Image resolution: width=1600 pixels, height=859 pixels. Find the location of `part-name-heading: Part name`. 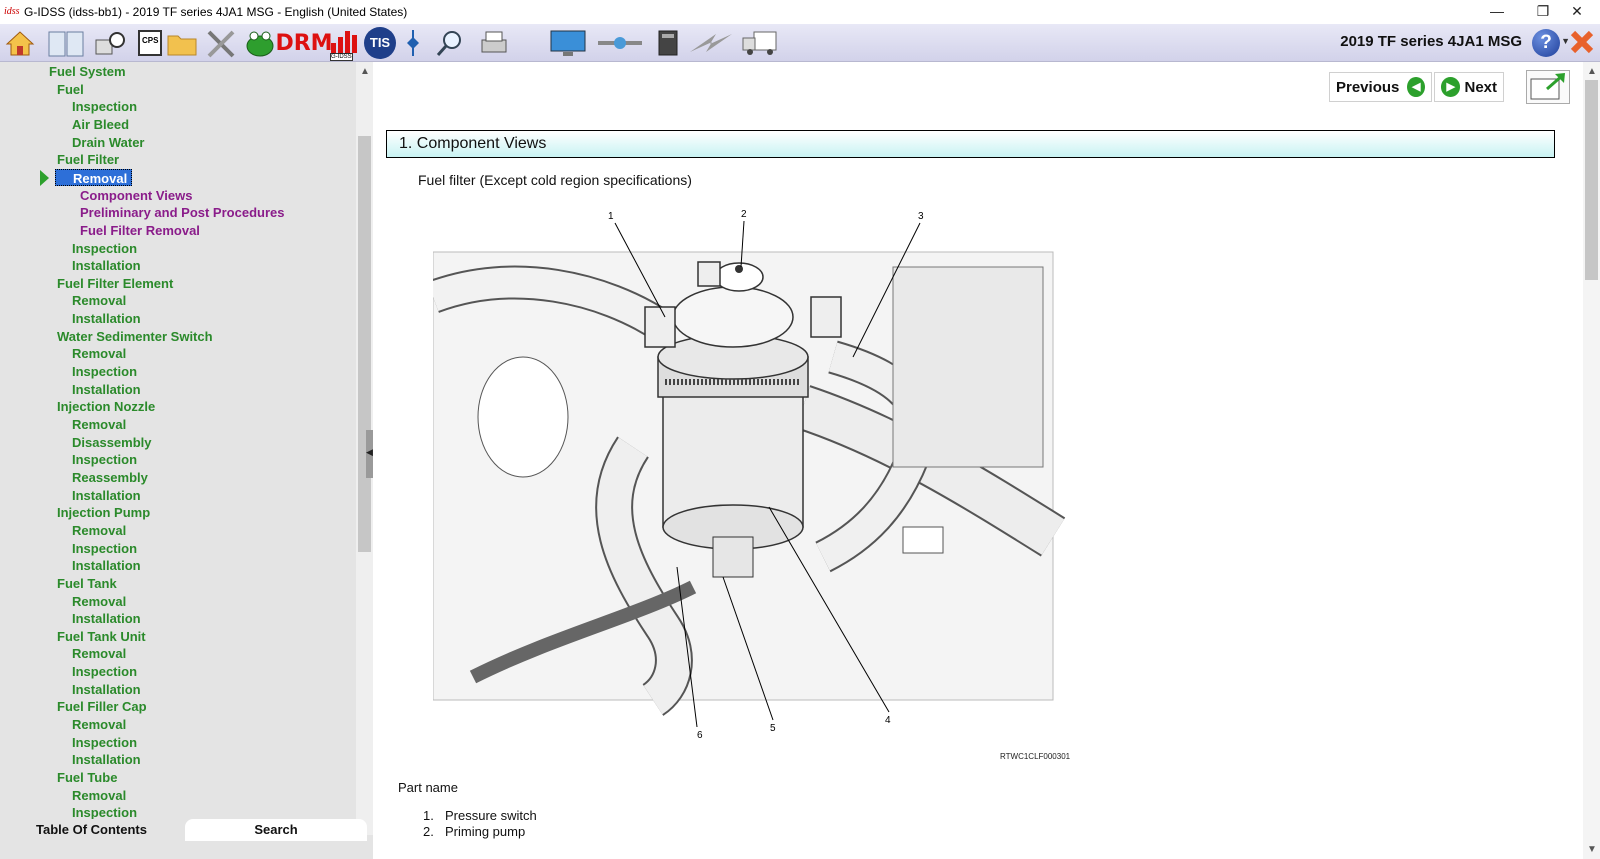

part-name-heading: Part name is located at coordinates (428, 787).